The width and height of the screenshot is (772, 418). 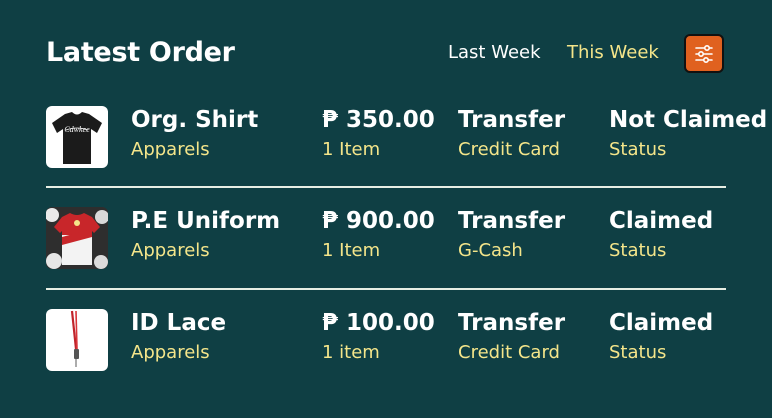 What do you see at coordinates (378, 323) in the screenshot?
I see `order-price: ₱ 100.00` at bounding box center [378, 323].